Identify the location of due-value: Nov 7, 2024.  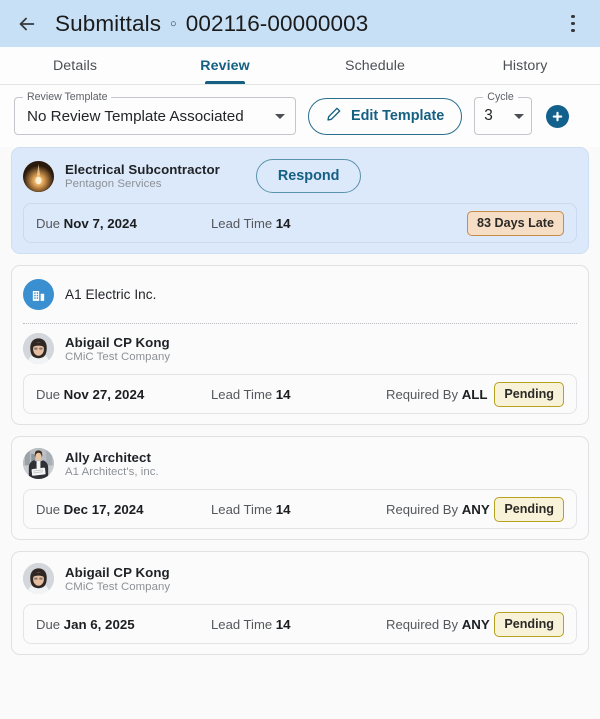
(100, 223).